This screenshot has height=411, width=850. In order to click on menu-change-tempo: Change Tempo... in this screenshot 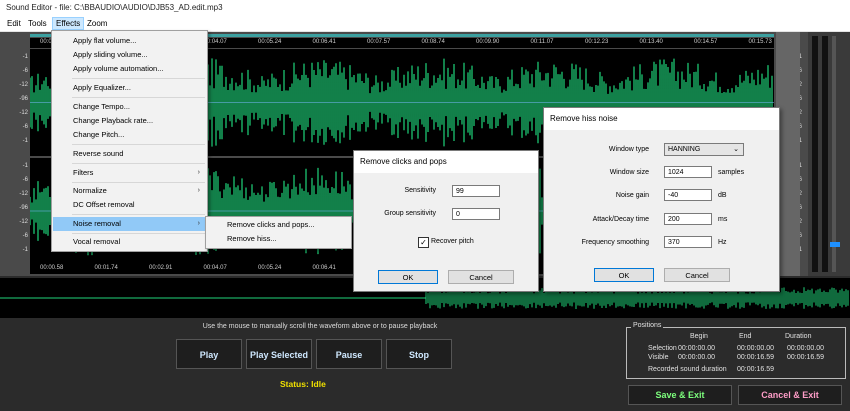, I will do `click(129, 107)`.